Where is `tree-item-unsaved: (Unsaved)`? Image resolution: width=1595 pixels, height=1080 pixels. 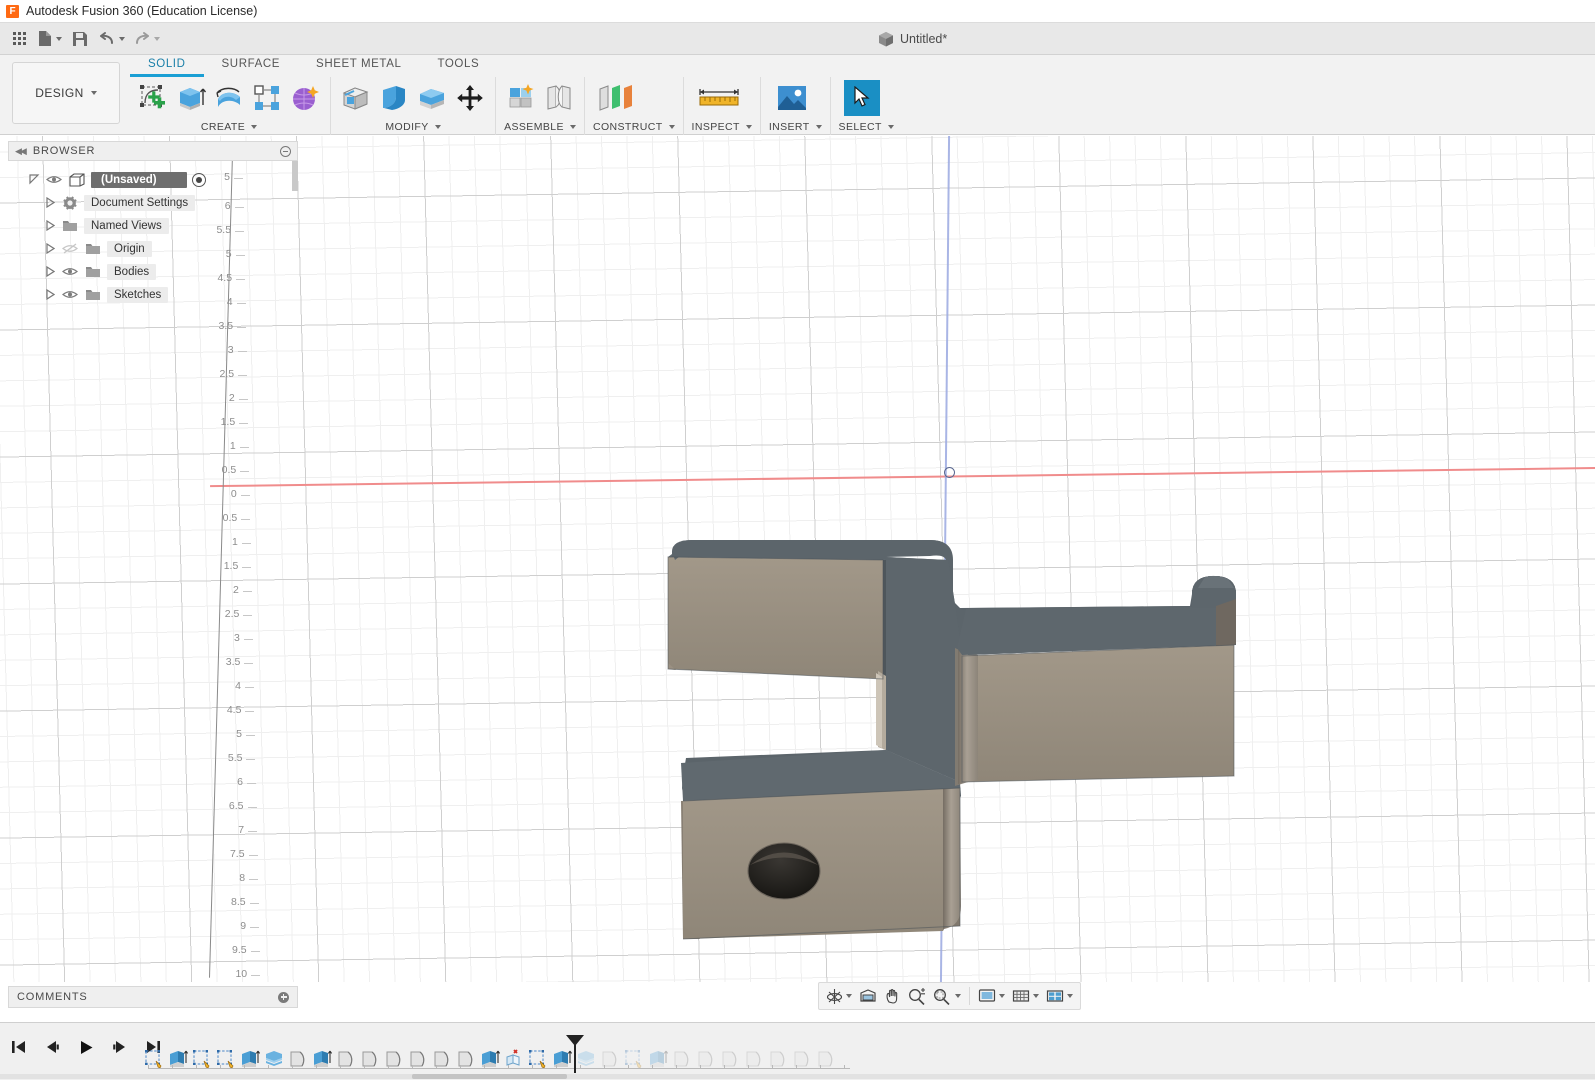
tree-item-unsaved: (Unsaved) is located at coordinates (153, 179).